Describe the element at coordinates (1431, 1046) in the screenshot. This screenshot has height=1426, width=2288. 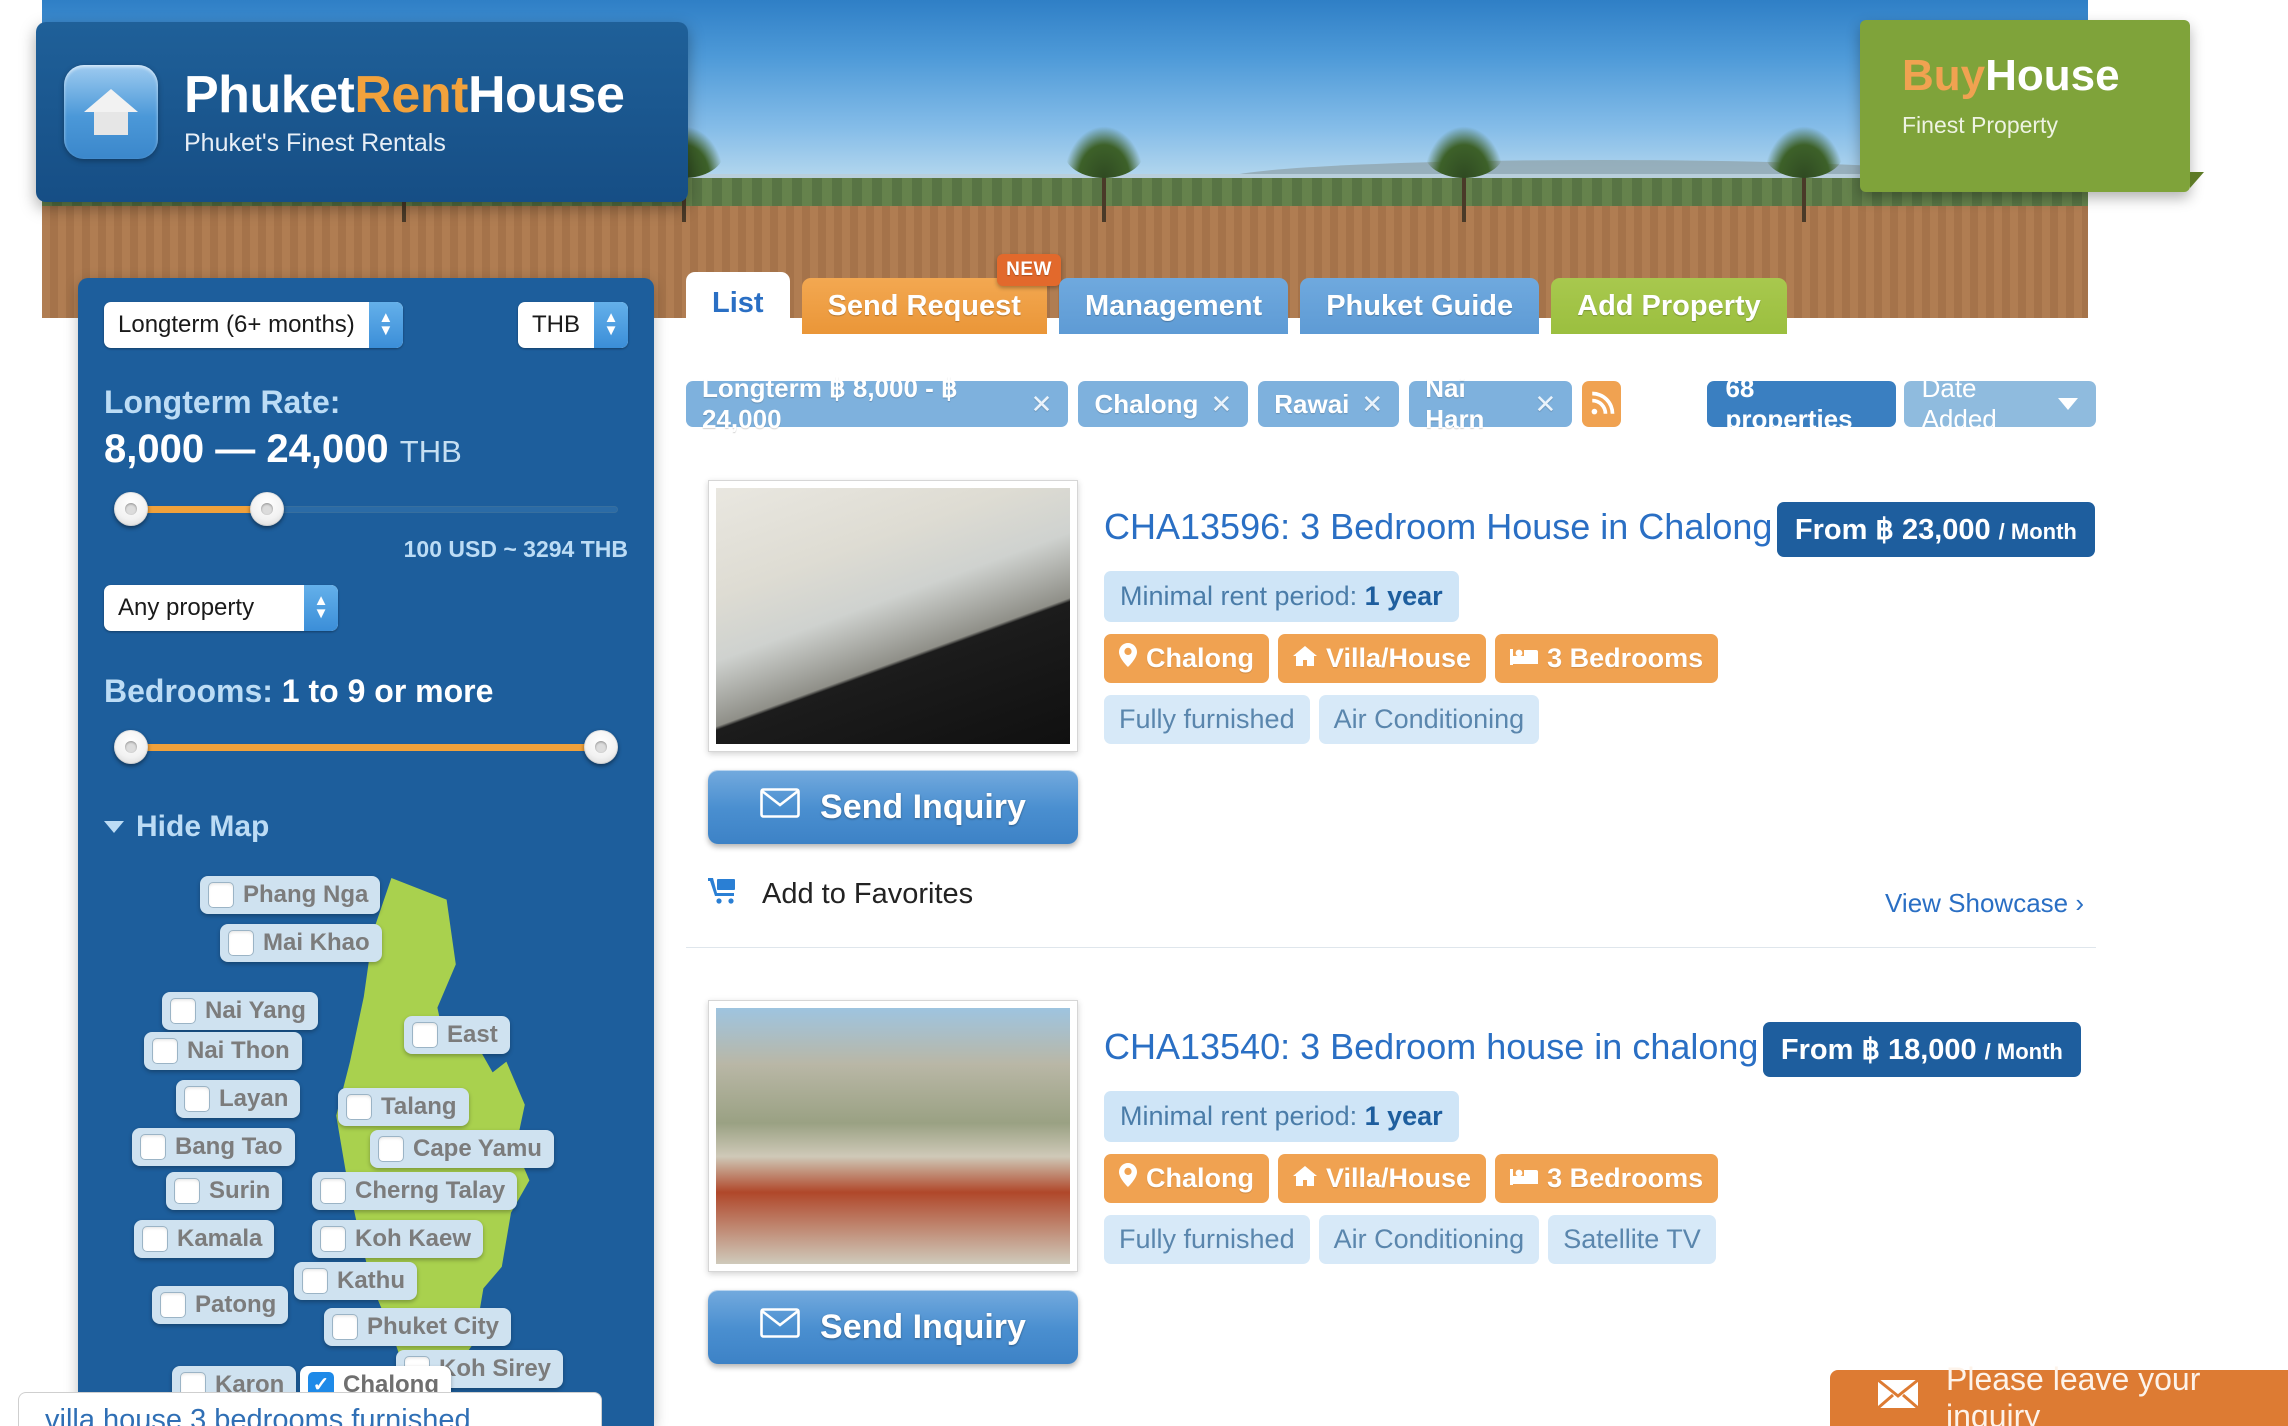
I see `listing-title-link: CHA13540: 3 Bedroom house in chalong` at that location.